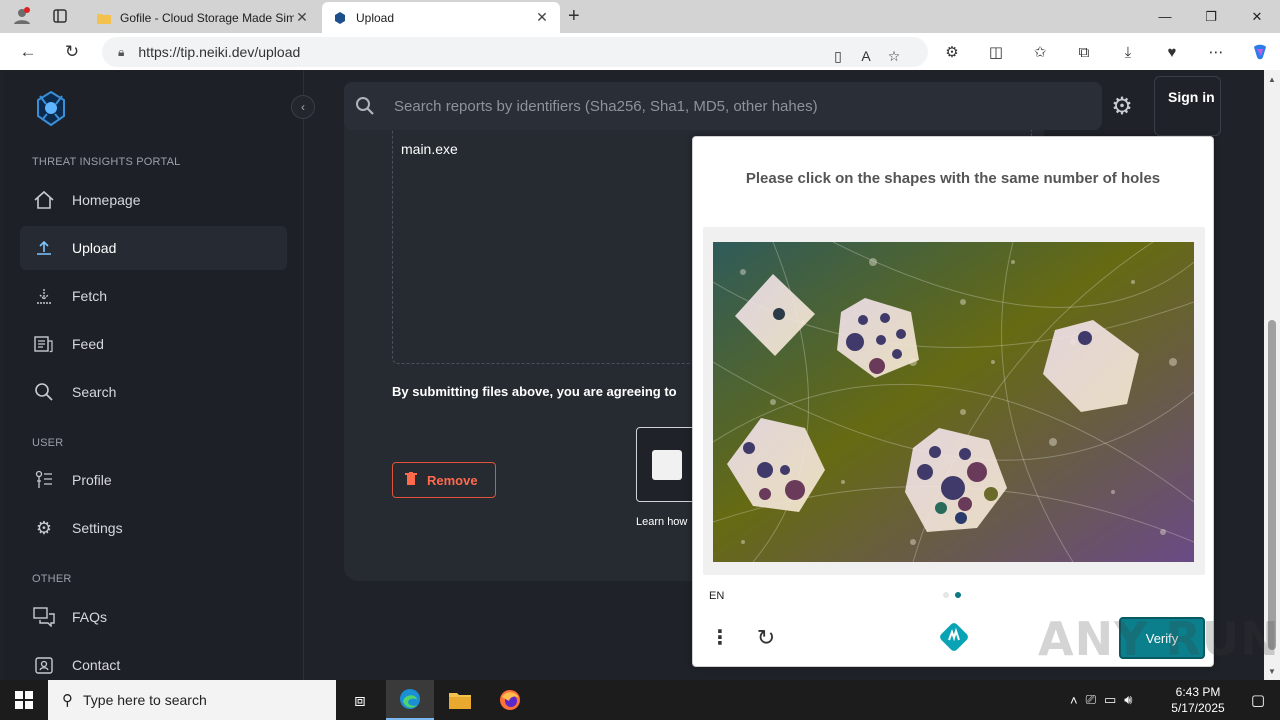 Image resolution: width=1280 pixels, height=720 pixels. I want to click on sign-in-button: Sign in, so click(1187, 106).